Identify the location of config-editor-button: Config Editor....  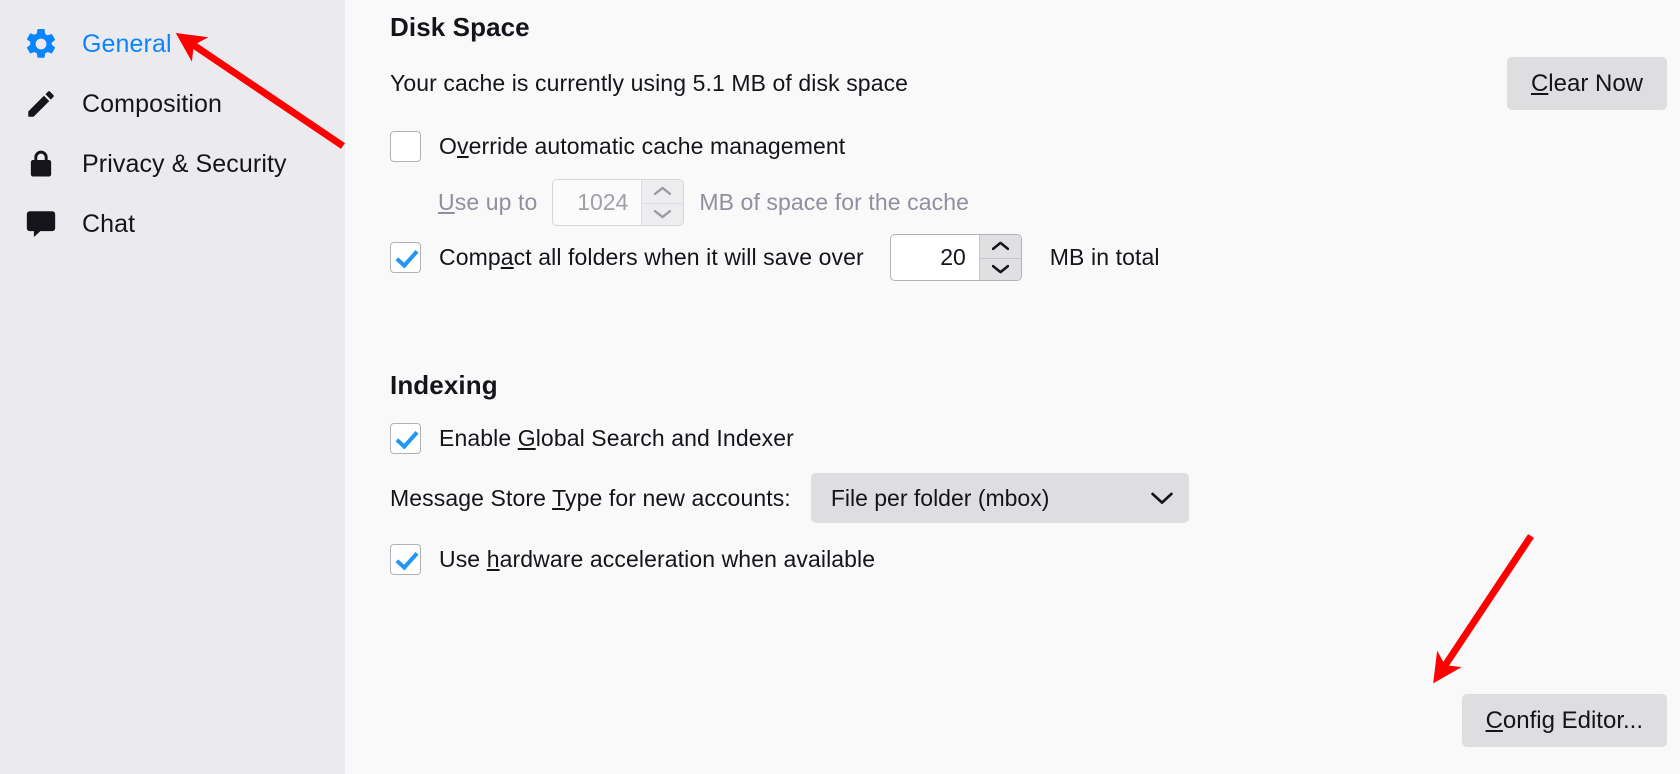
(1564, 720).